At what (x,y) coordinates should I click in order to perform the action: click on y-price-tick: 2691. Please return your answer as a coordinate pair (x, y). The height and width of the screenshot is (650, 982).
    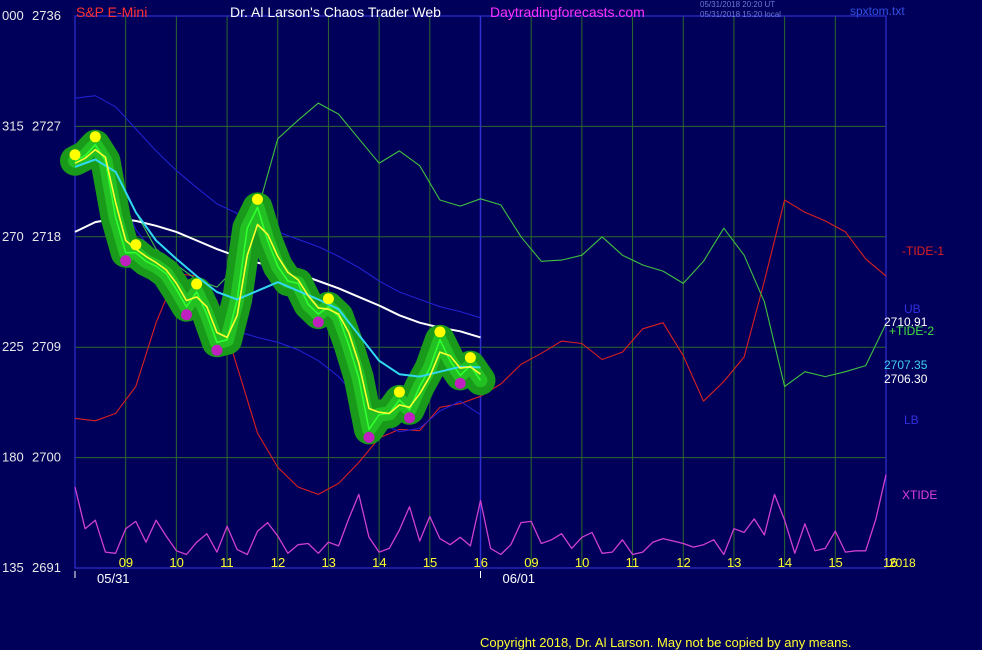
    Looking at the image, I should click on (46, 567).